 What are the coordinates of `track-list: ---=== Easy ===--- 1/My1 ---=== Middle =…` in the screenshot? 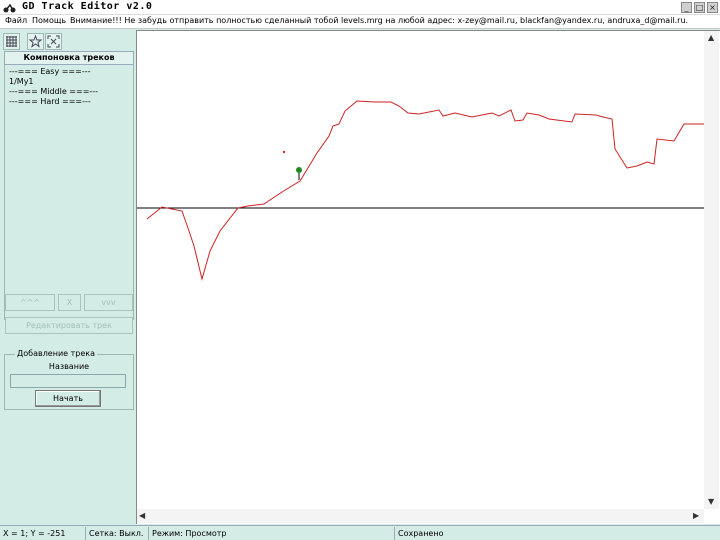 It's located at (69, 192).